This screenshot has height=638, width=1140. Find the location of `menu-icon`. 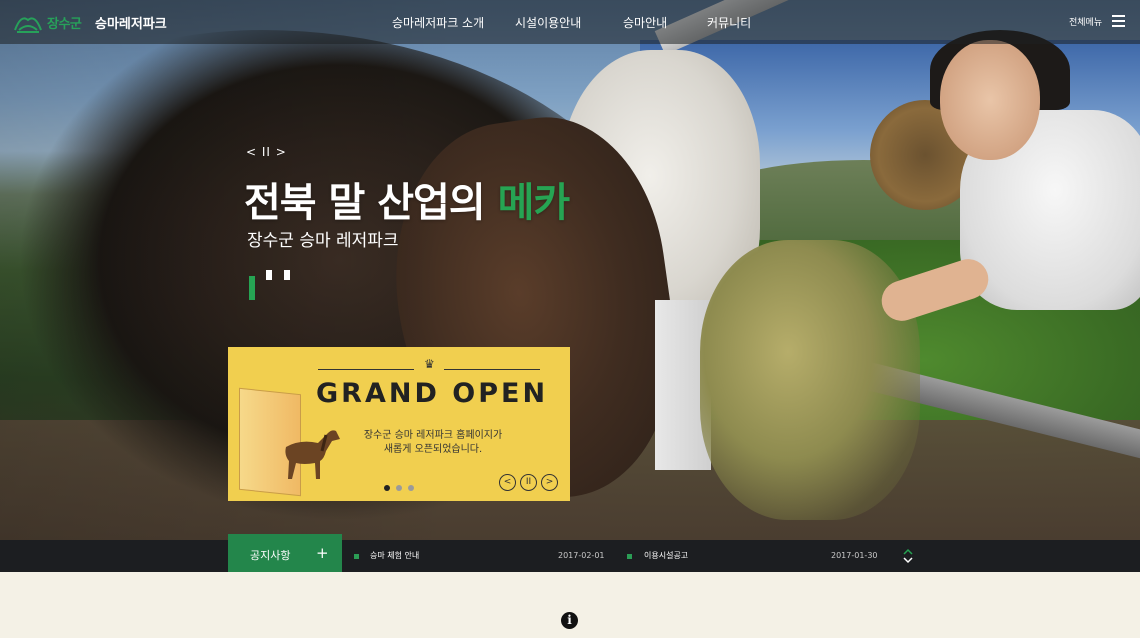

menu-icon is located at coordinates (1118, 21).